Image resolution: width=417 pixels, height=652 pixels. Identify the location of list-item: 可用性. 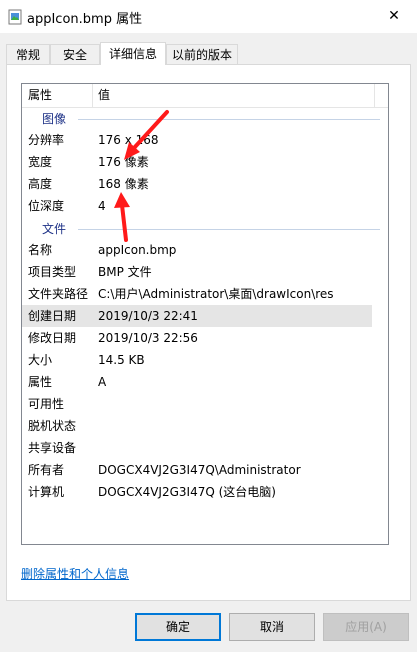
(205, 404).